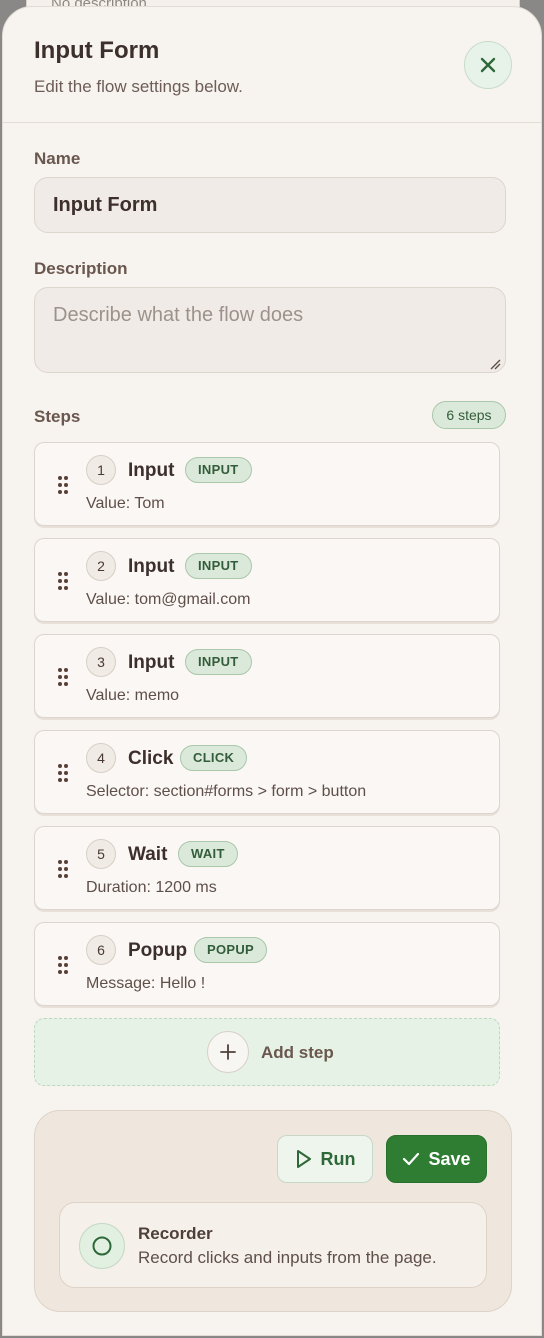 The width and height of the screenshot is (544, 1338). What do you see at coordinates (297, 1052) in the screenshot?
I see `add-step-label: Add step` at bounding box center [297, 1052].